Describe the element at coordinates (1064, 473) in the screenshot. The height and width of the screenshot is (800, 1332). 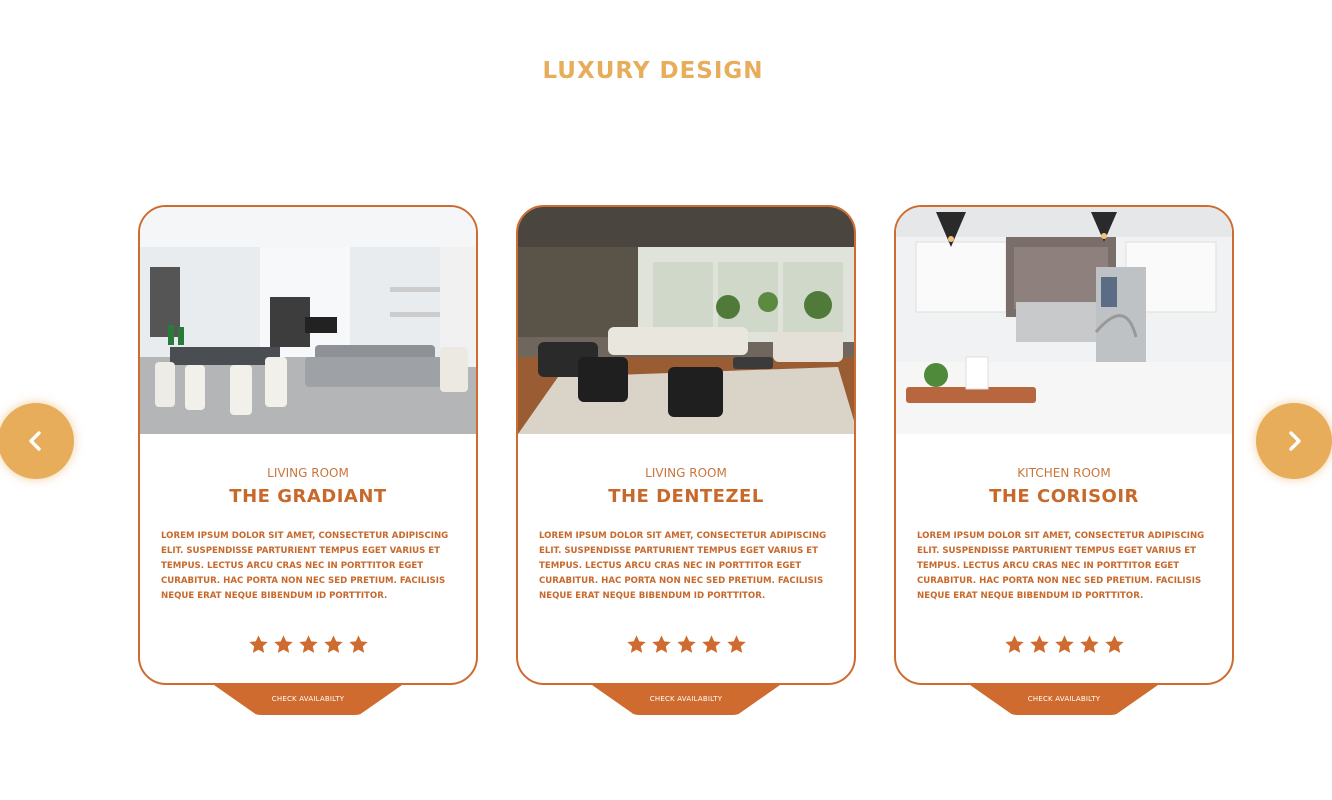
I see `room-type: KITCHEN ROOM` at that location.